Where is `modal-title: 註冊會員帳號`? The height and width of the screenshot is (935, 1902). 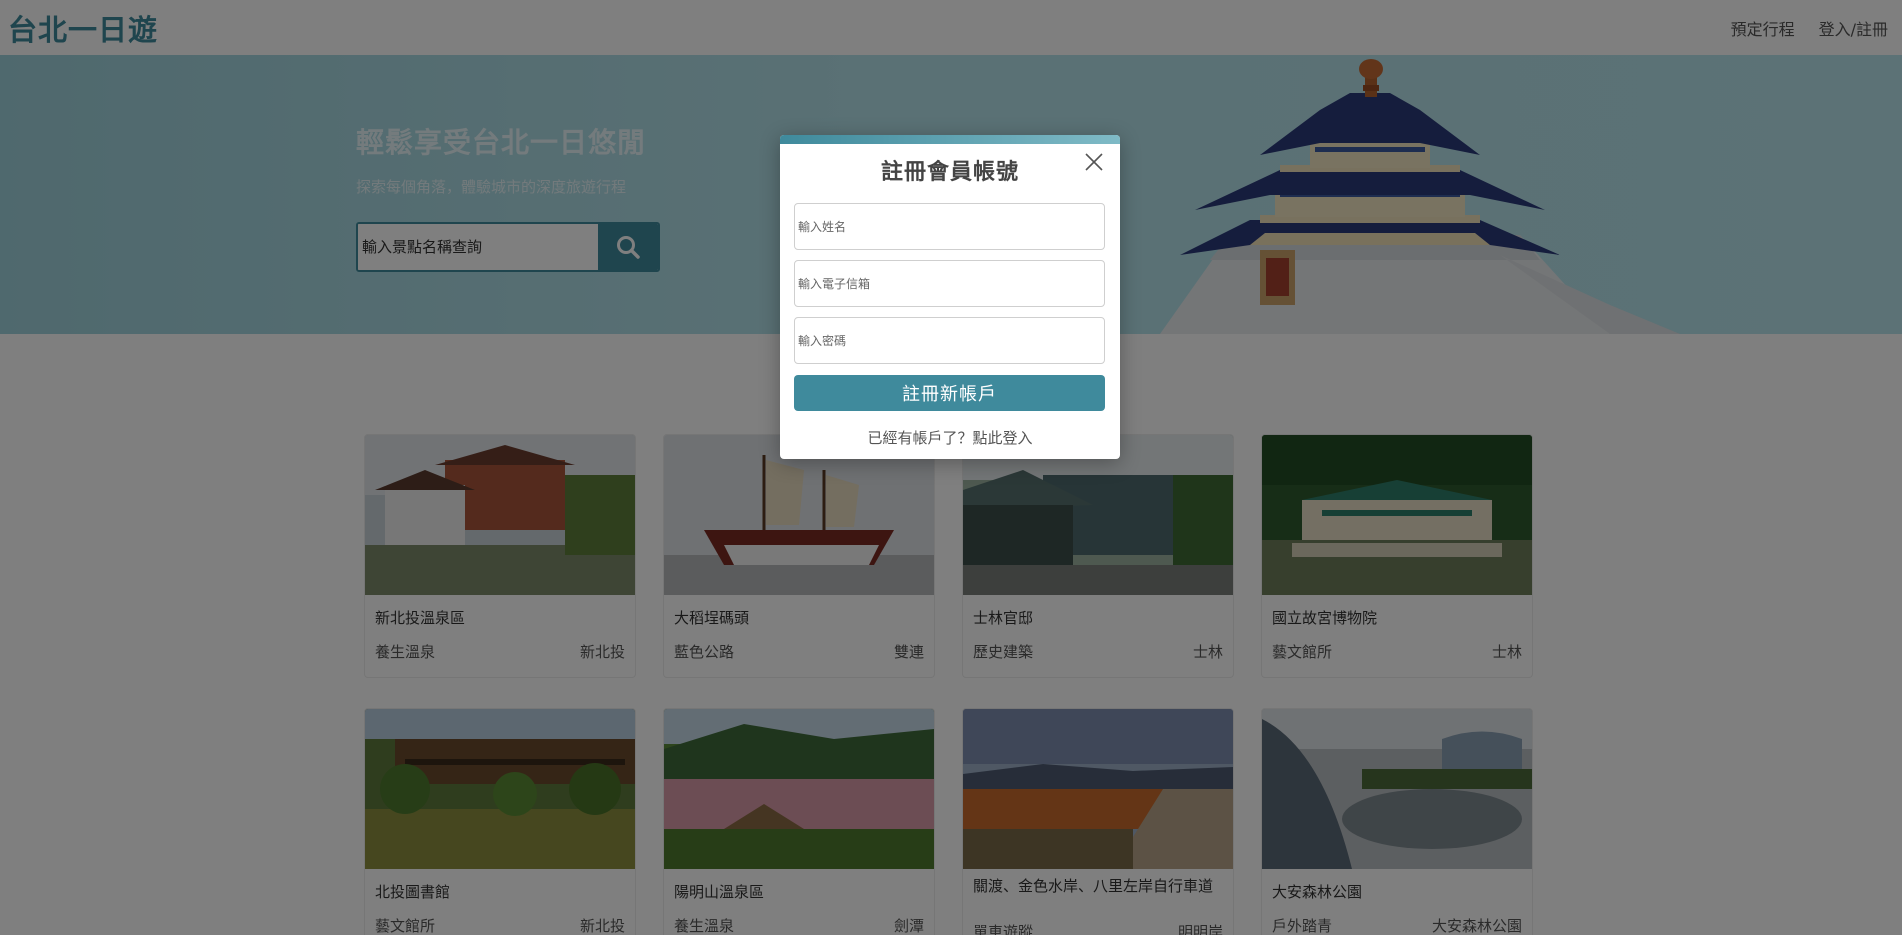 modal-title: 註冊會員帳號 is located at coordinates (949, 172).